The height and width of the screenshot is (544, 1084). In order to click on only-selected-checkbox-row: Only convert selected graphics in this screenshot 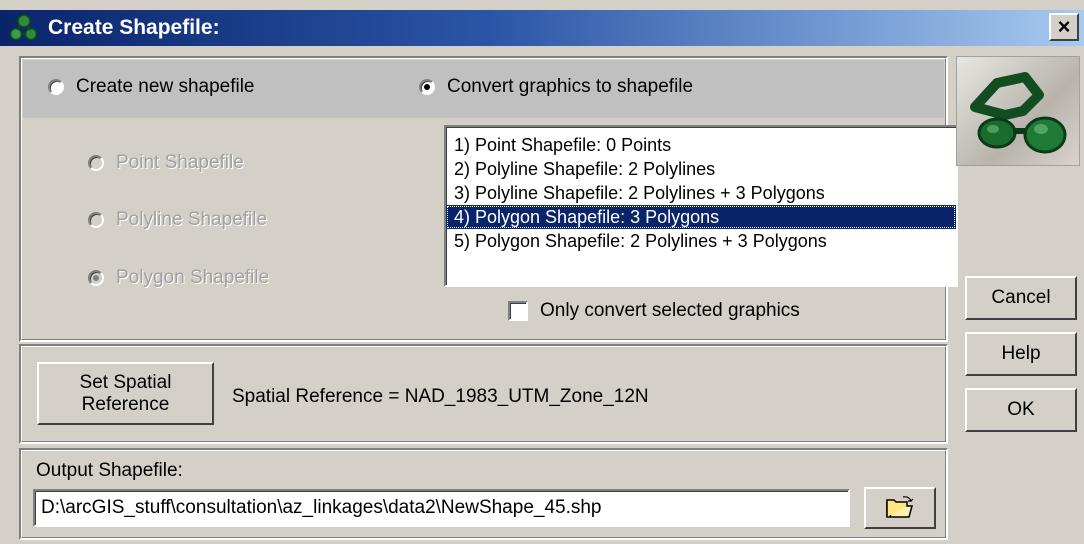, I will do `click(654, 311)`.